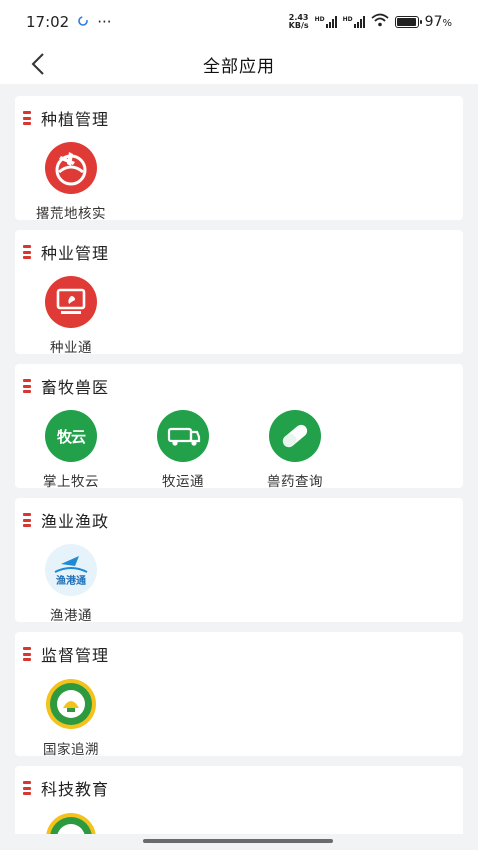  Describe the element at coordinates (183, 436) in the screenshot. I see `truck-icon` at that location.